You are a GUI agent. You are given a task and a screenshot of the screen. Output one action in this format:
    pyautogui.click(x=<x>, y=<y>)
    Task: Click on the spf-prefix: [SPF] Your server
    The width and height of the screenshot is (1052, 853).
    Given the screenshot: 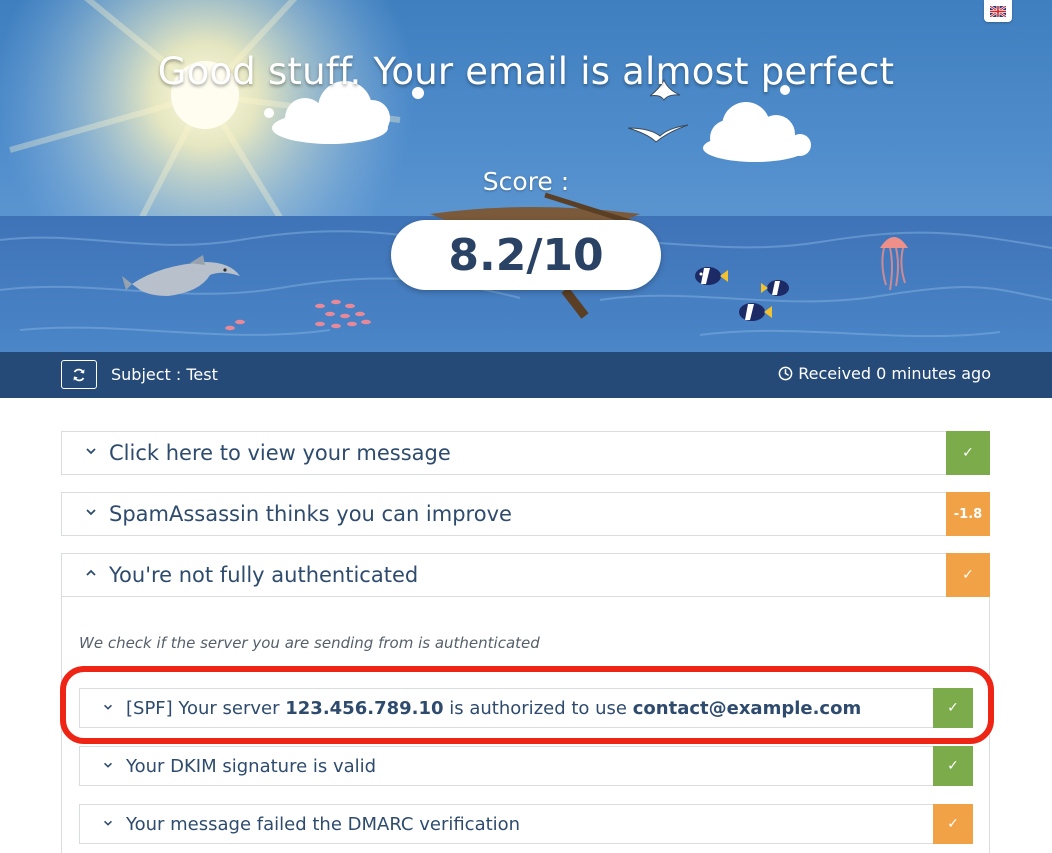 What is the action you would take?
    pyautogui.click(x=206, y=708)
    